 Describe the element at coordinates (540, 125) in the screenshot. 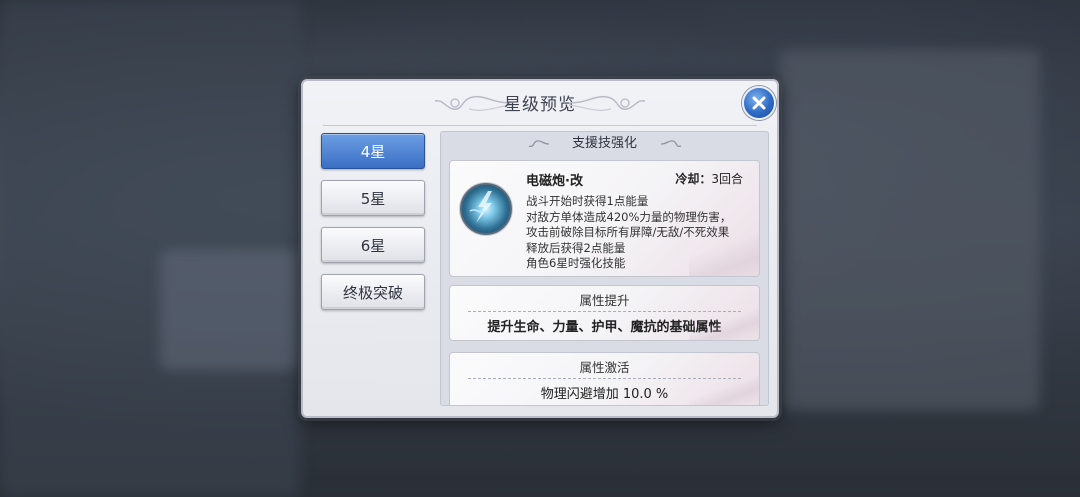

I see `title-divider` at that location.